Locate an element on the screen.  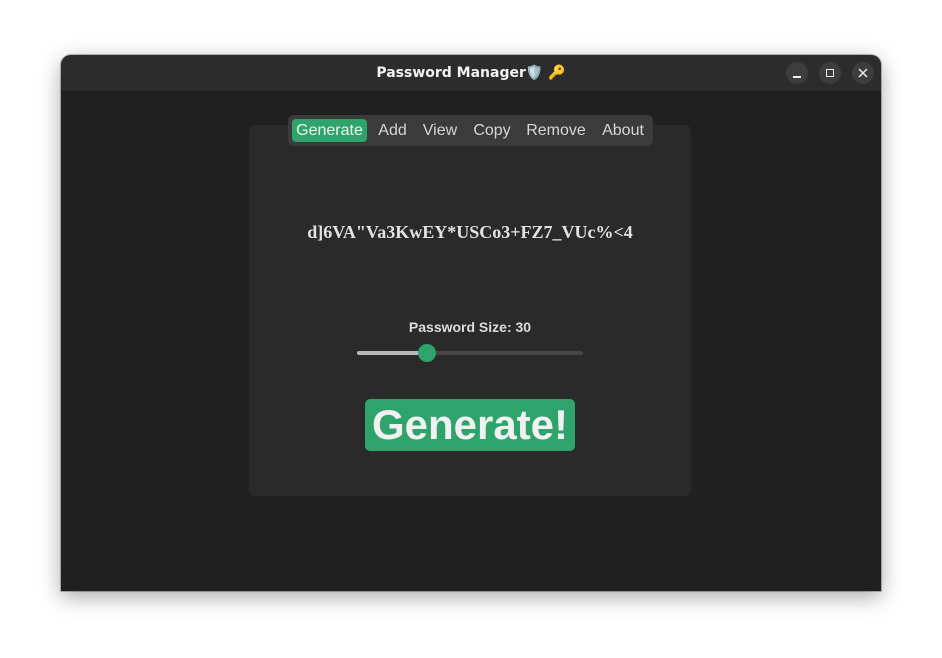
password-size-slider is located at coordinates (470, 353).